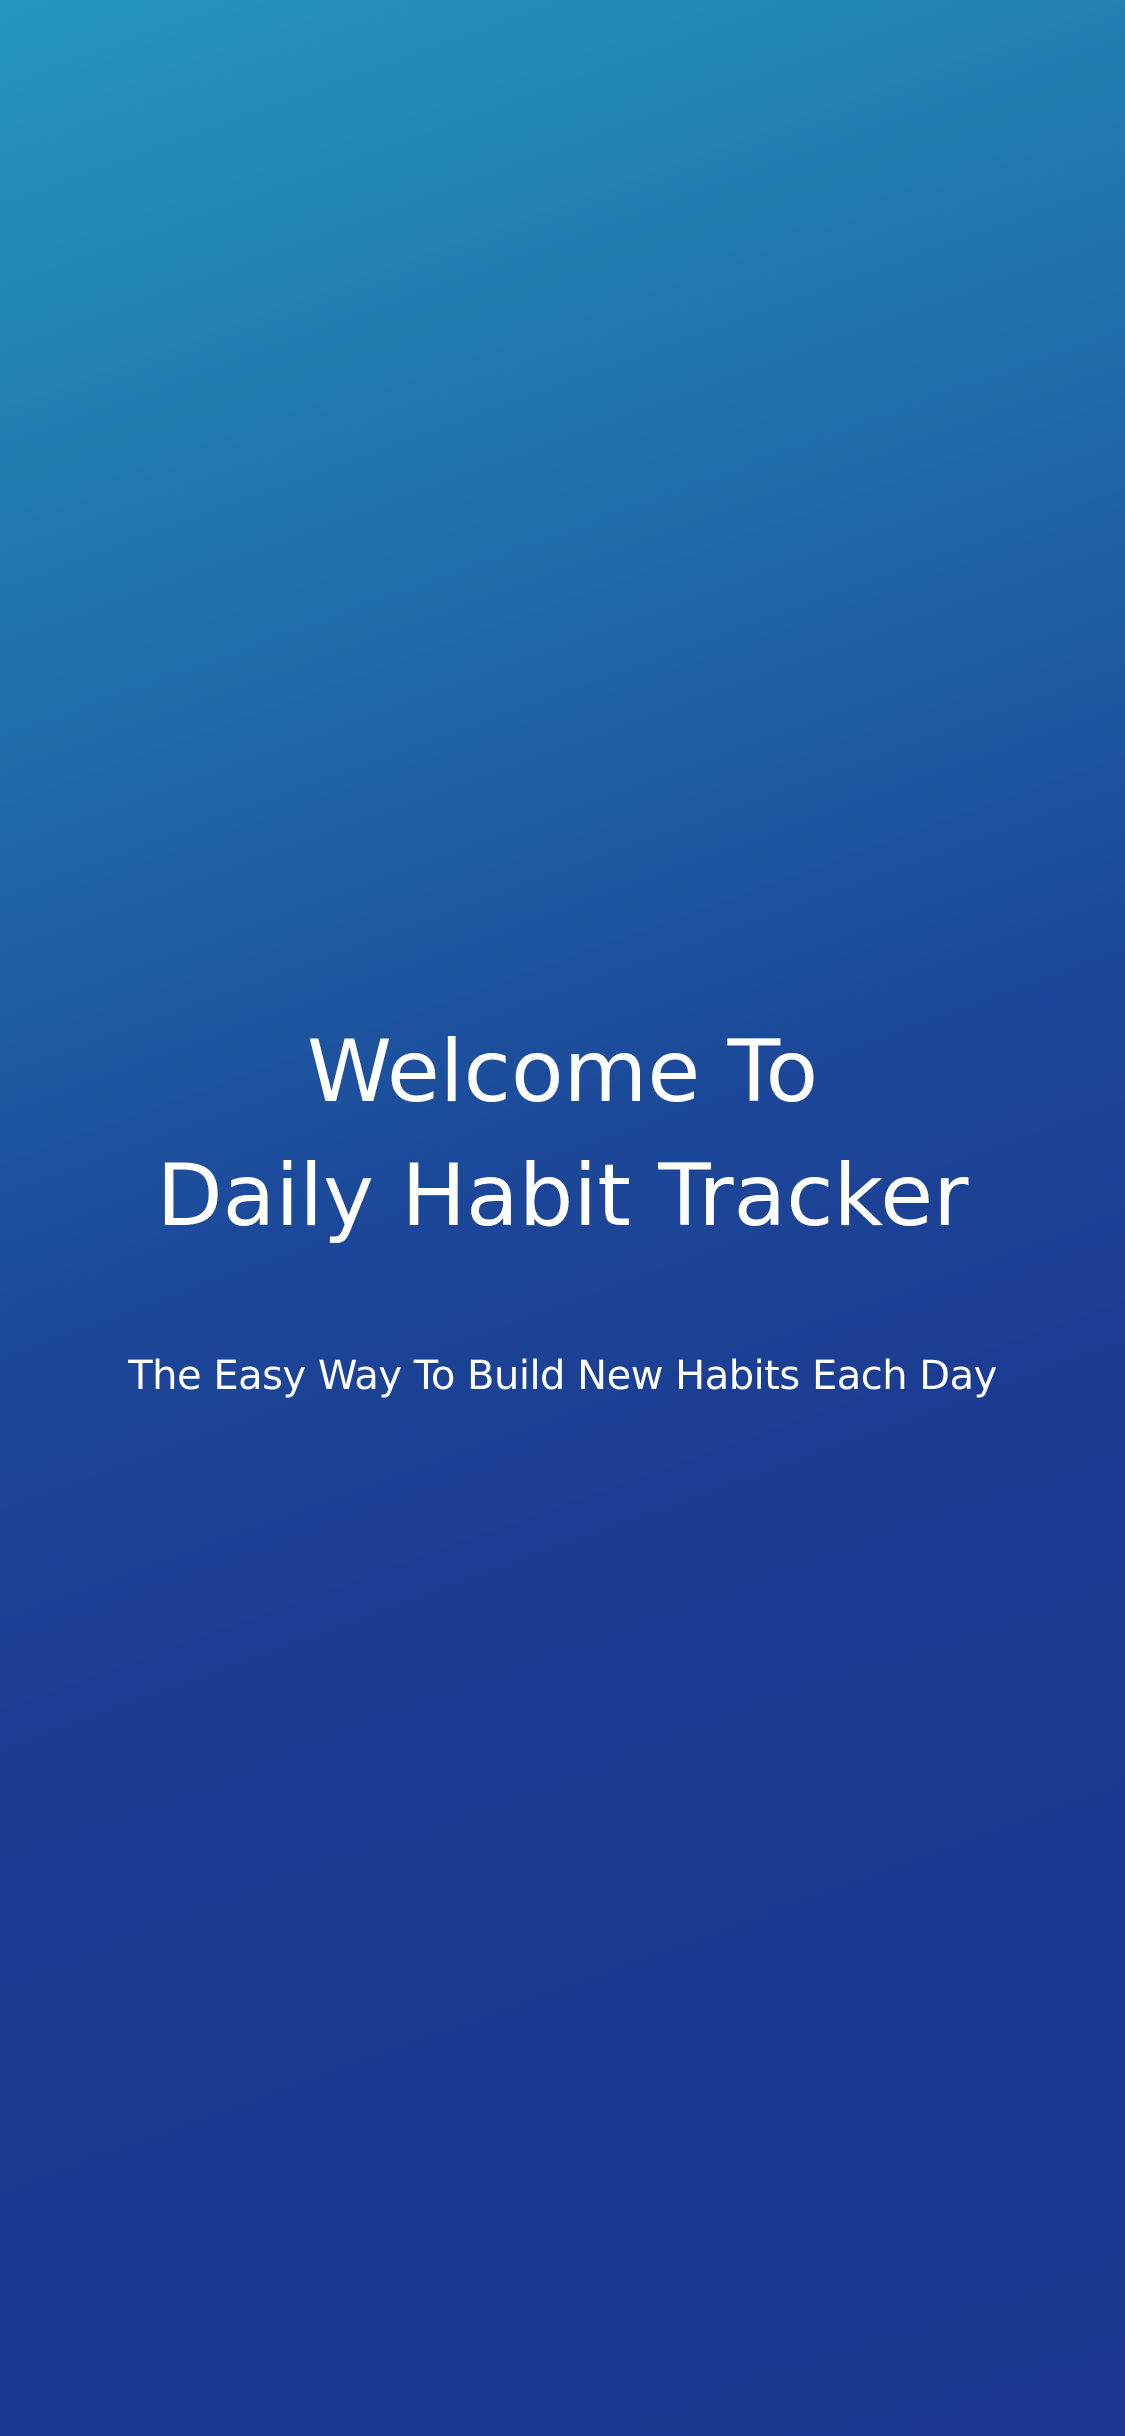  What do you see at coordinates (562, 1072) in the screenshot?
I see `title-line-1: Welcome To` at bounding box center [562, 1072].